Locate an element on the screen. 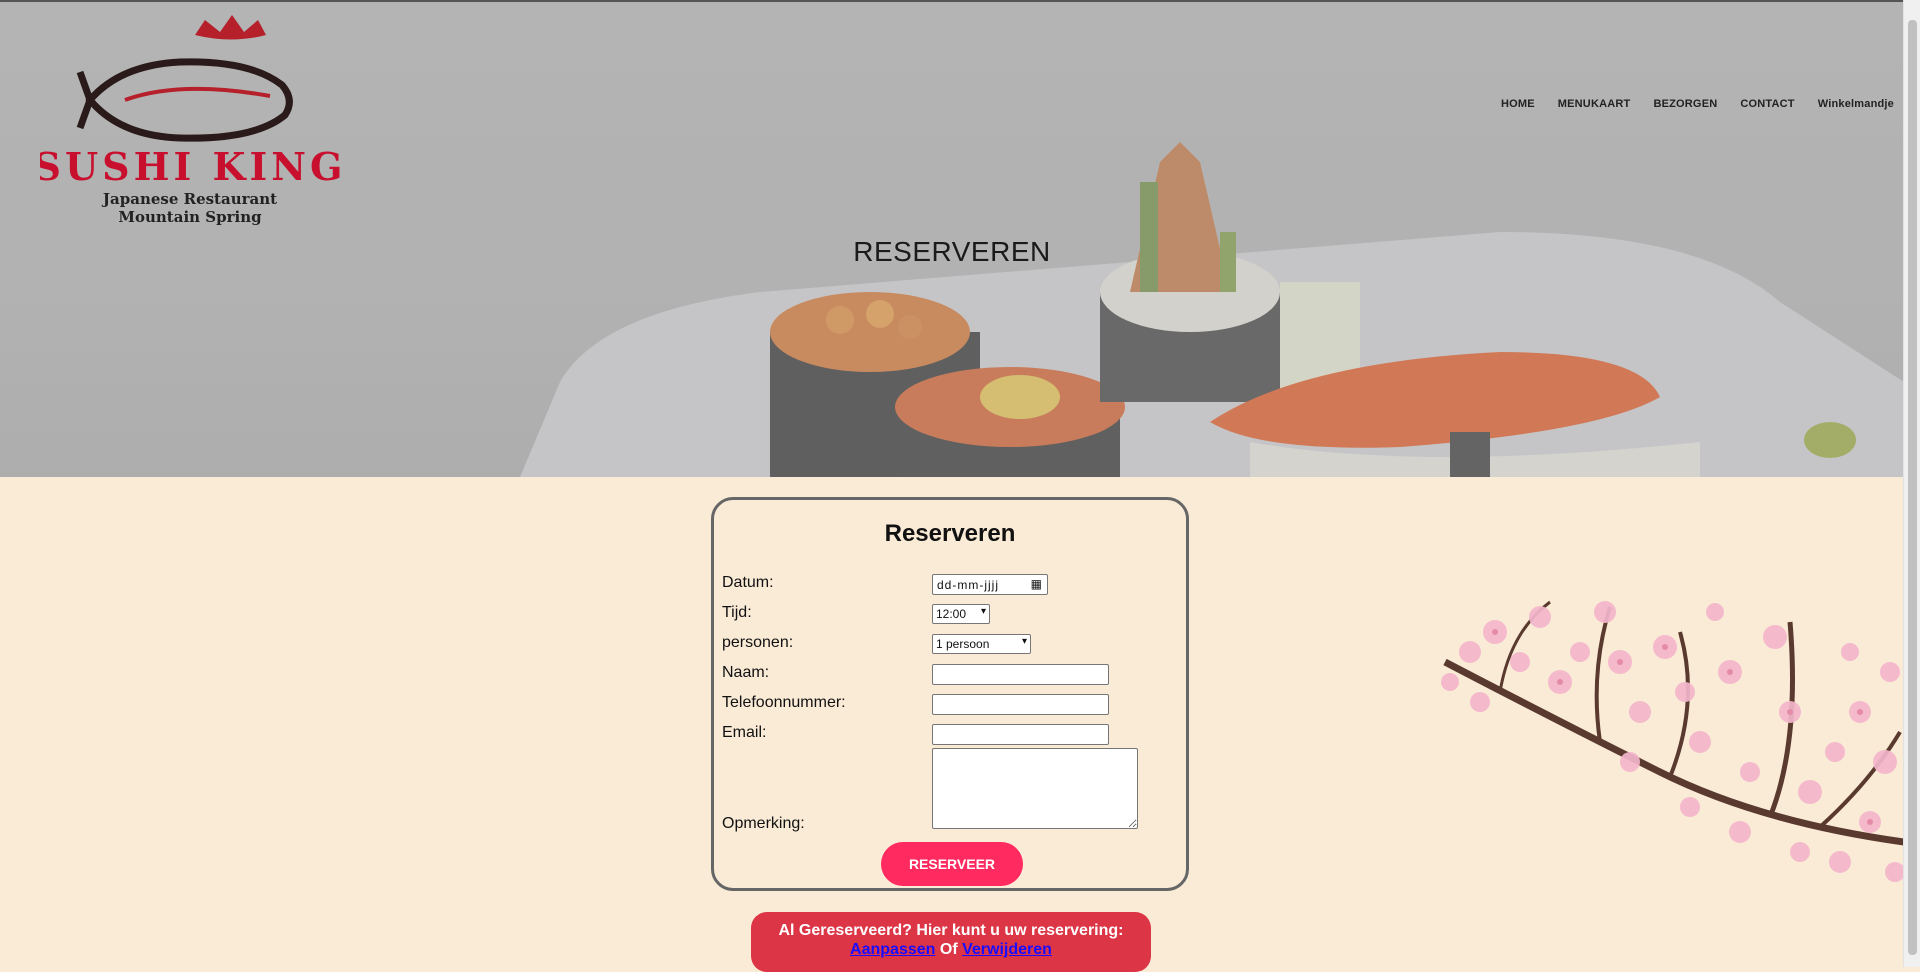 The image size is (1920, 972). date-input: dd-mm-jjjj ▦ is located at coordinates (990, 584).